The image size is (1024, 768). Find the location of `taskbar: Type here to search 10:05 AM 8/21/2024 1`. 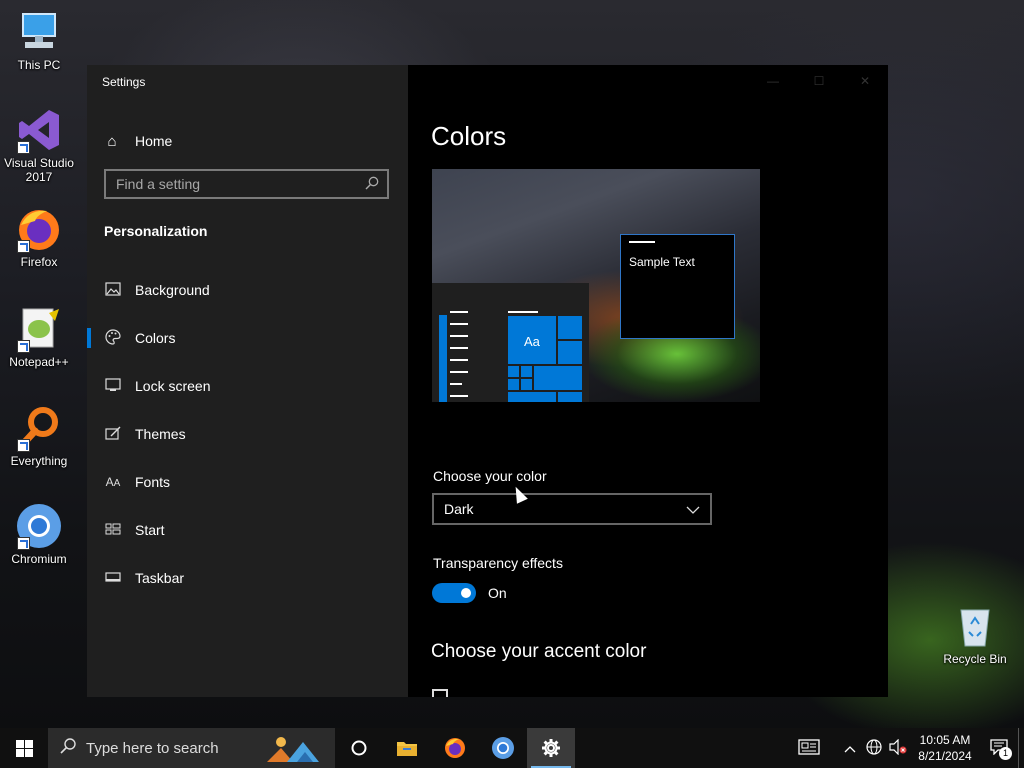

taskbar: Type here to search 10:05 AM 8/21/2024 1 is located at coordinates (512, 748).